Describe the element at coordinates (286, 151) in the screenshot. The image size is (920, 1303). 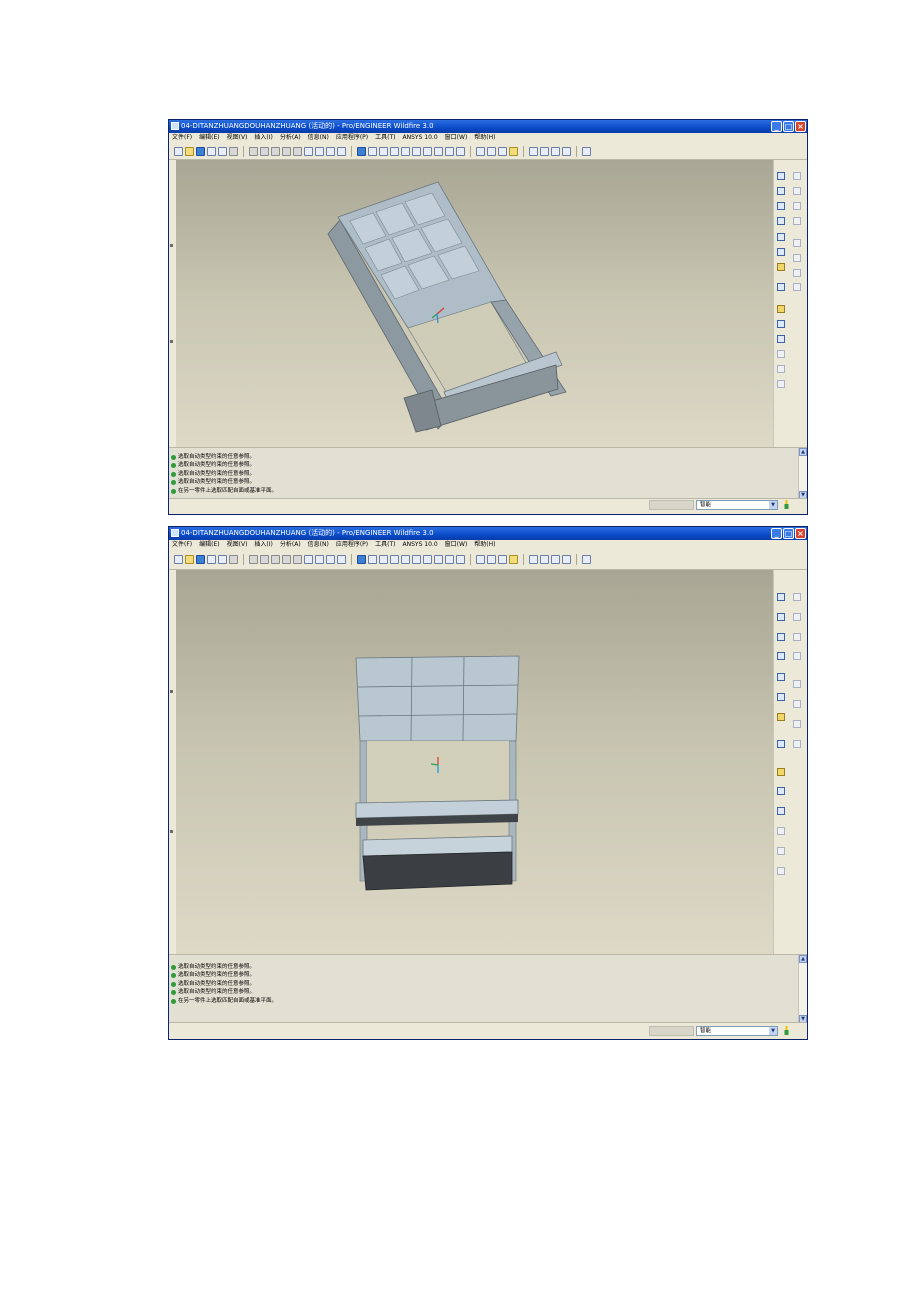
I see `copy-icon` at that location.